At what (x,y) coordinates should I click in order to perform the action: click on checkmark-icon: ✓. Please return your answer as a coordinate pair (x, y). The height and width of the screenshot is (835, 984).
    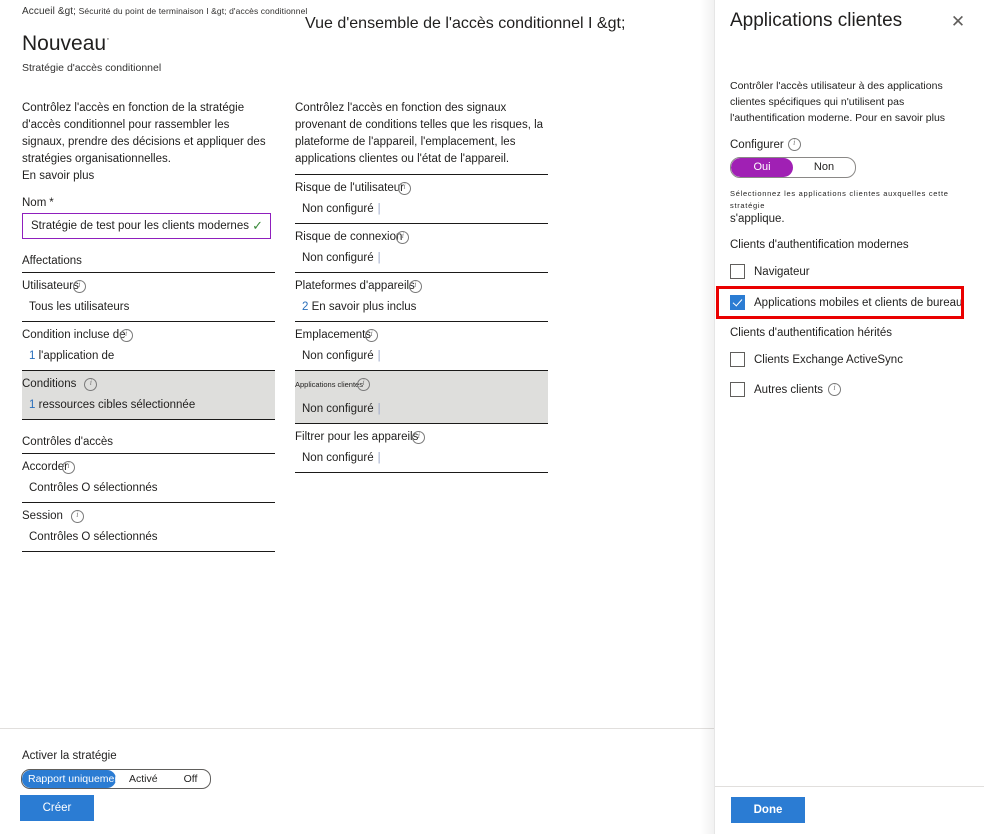
    Looking at the image, I should click on (257, 225).